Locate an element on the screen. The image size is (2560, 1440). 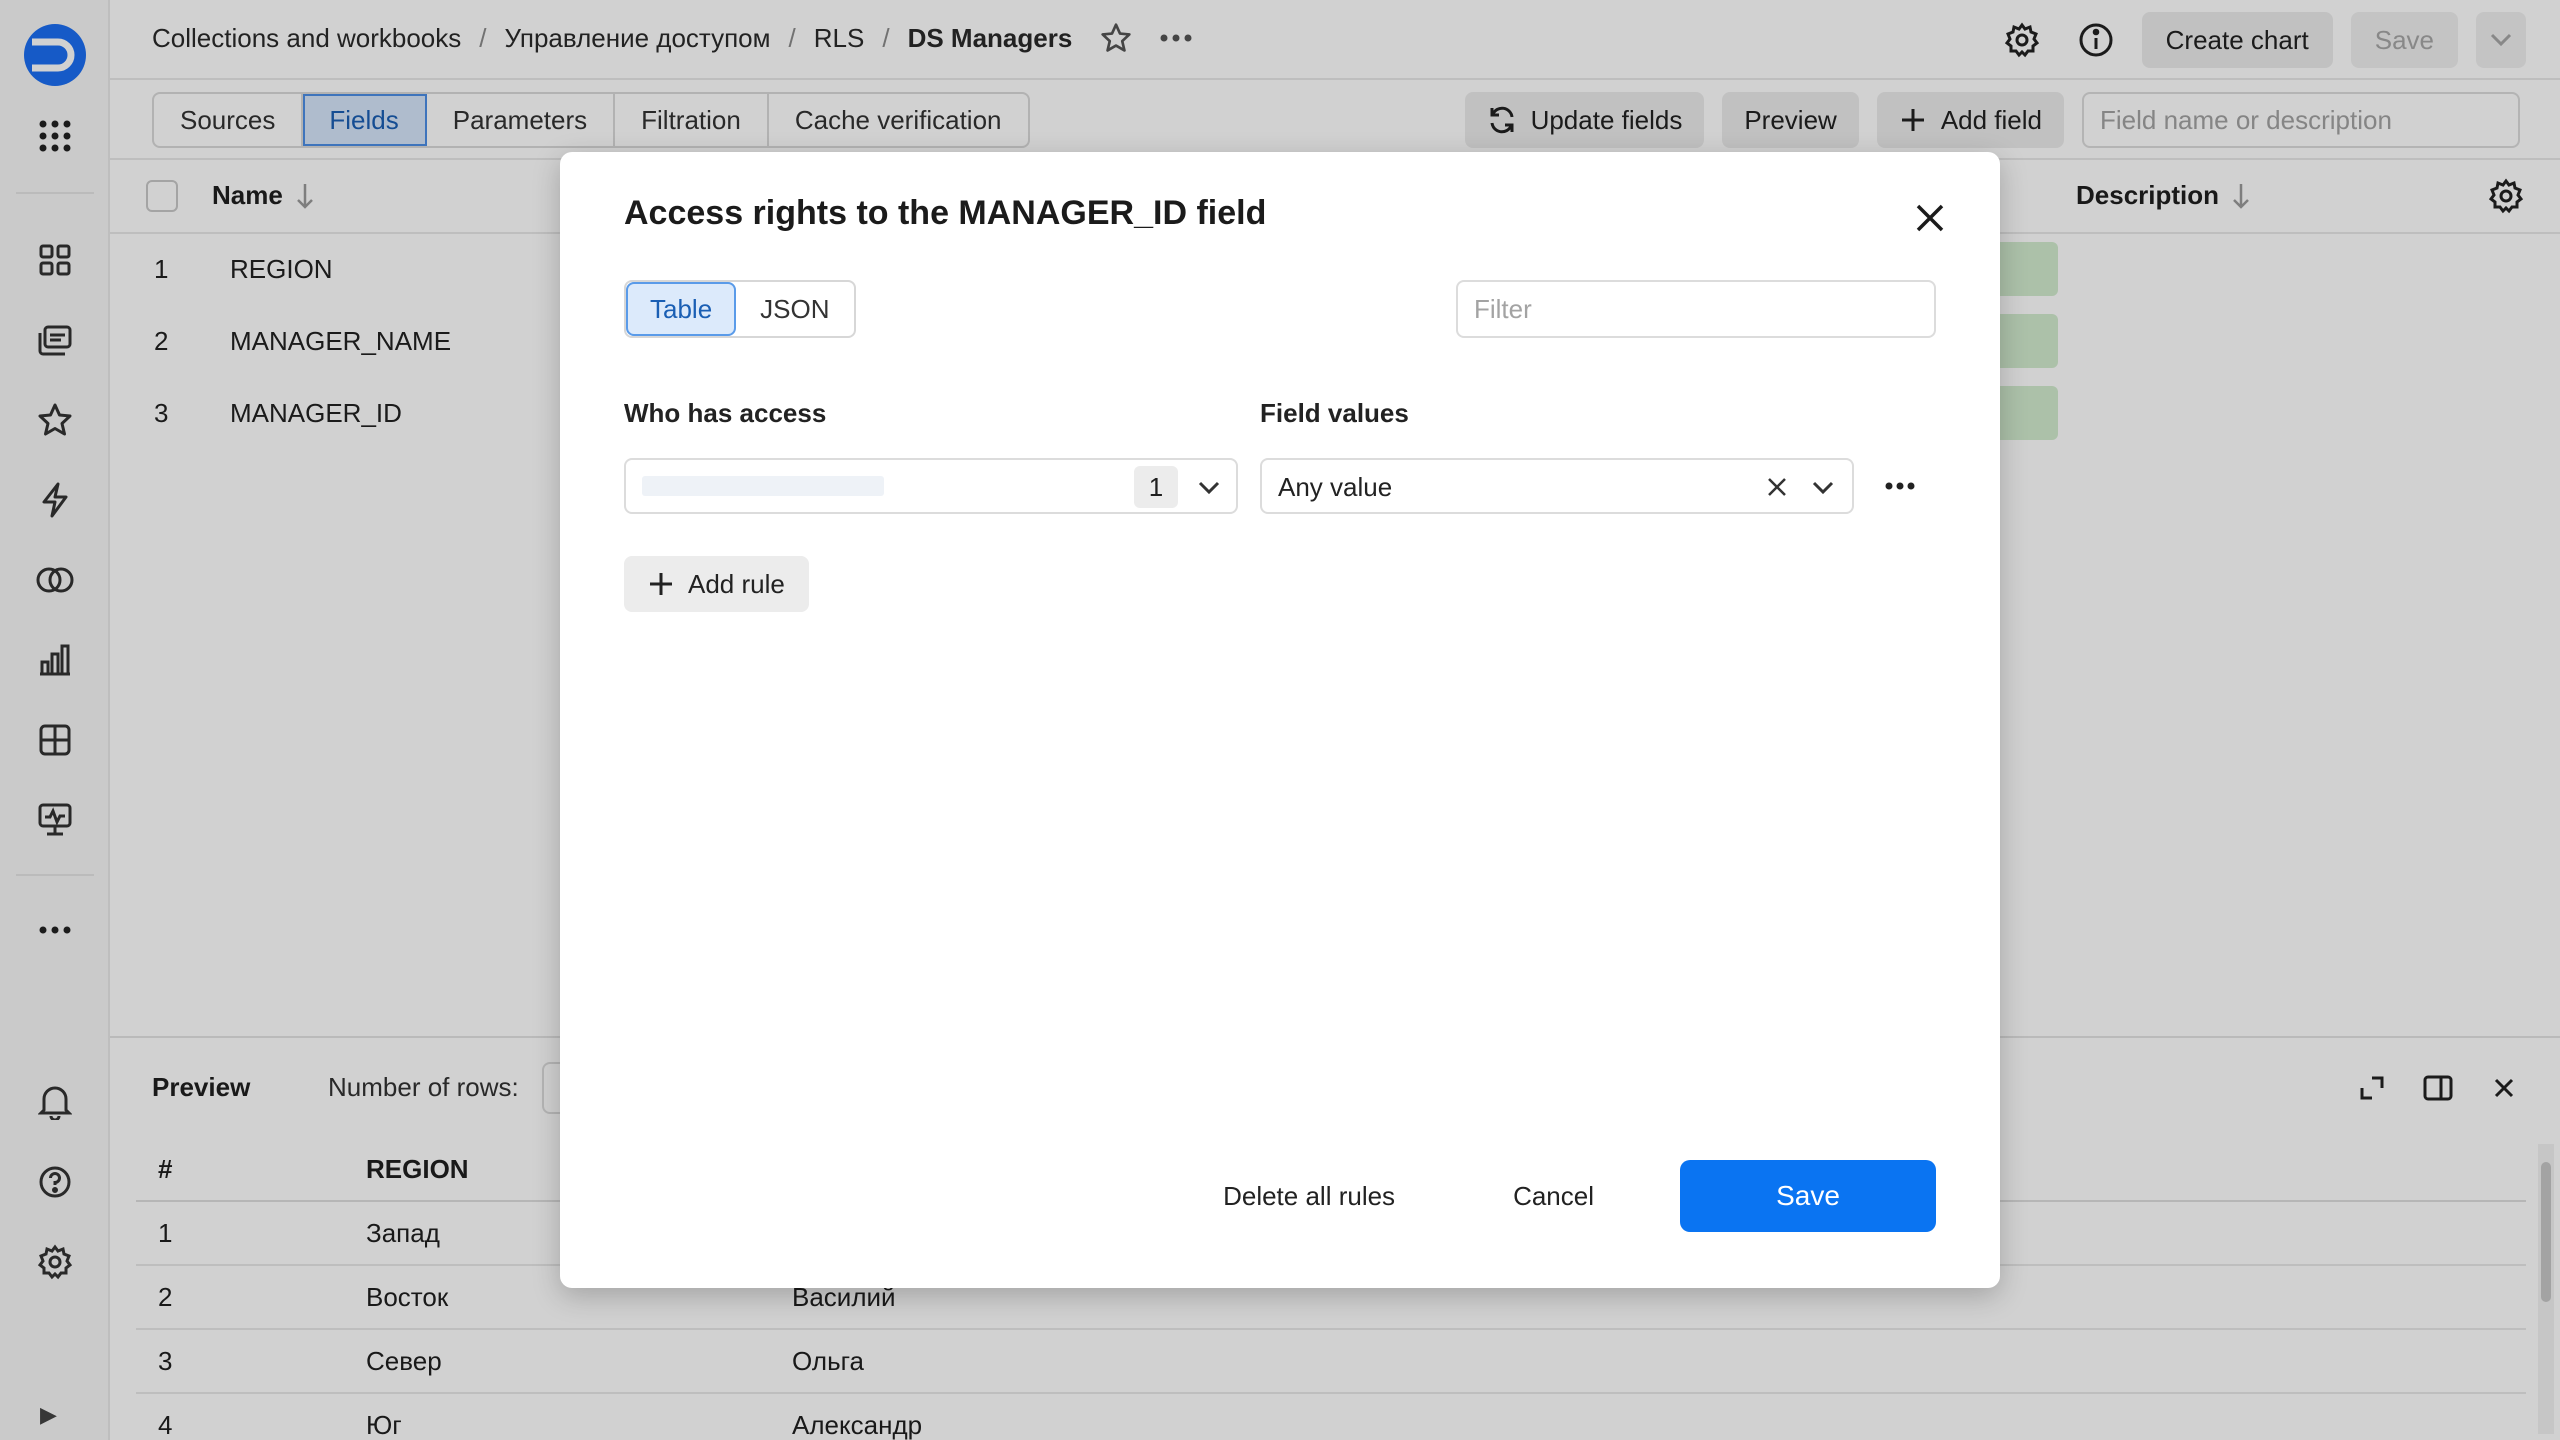
field-values-select: Any value is located at coordinates (1557, 486).